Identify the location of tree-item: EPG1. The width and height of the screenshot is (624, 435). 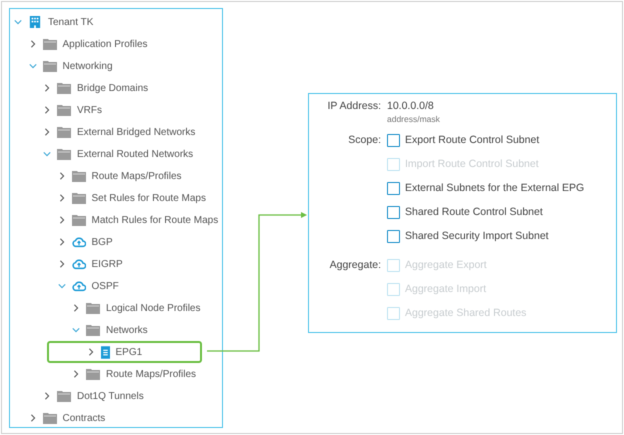
(124, 352).